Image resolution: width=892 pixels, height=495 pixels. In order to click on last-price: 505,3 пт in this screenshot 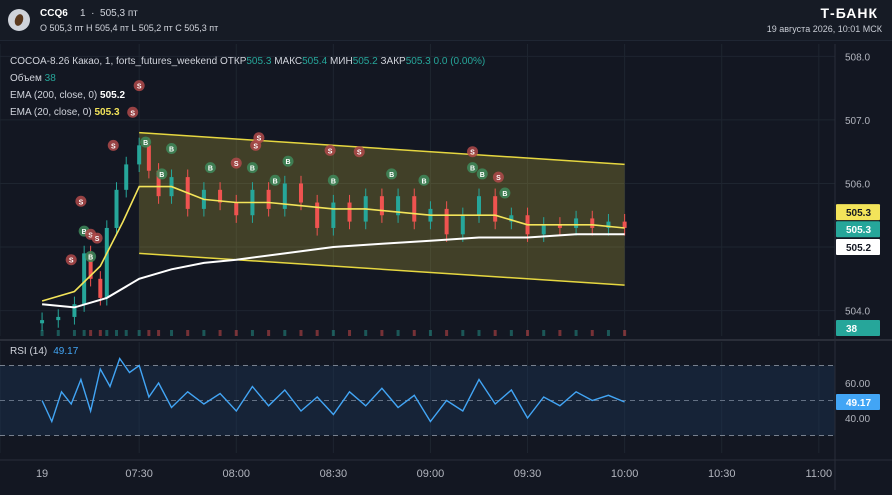, I will do `click(119, 13)`.